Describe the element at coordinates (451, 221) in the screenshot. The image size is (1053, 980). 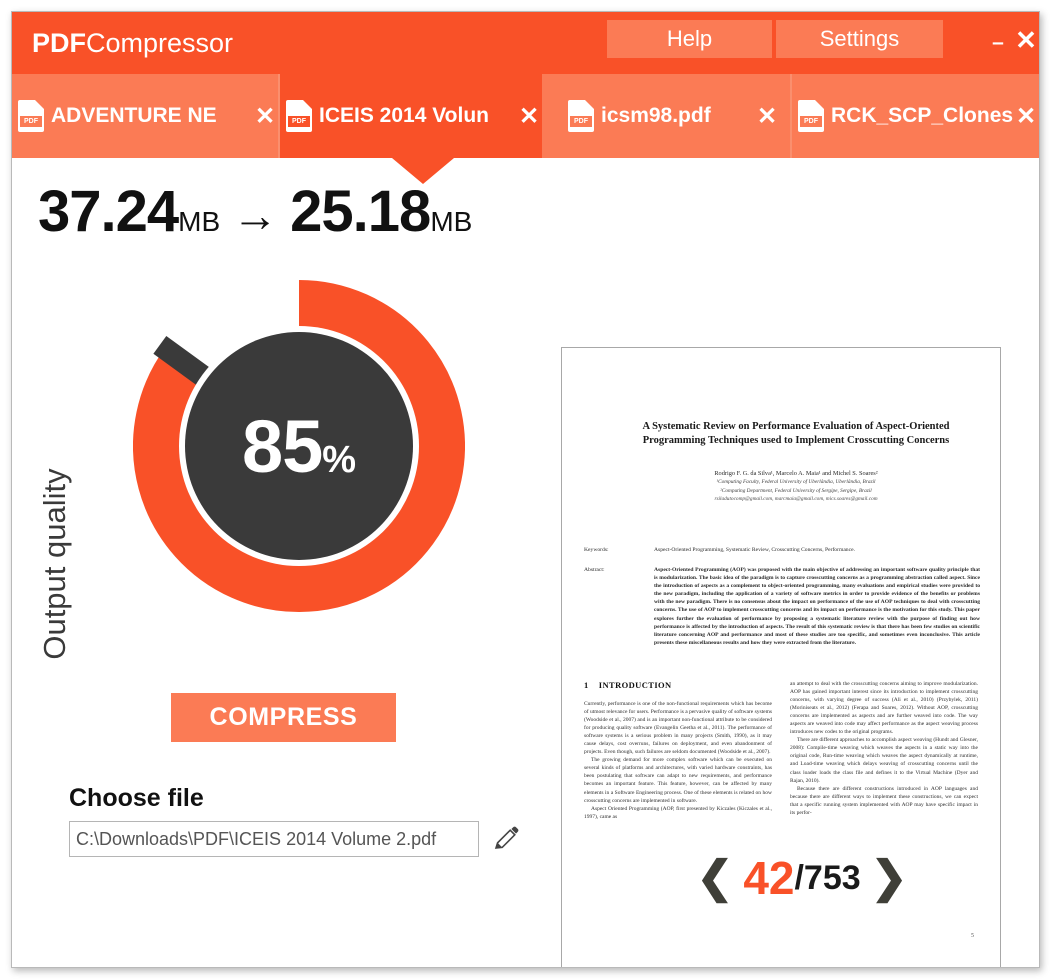
I see `compressed-size-unit: MB` at that location.